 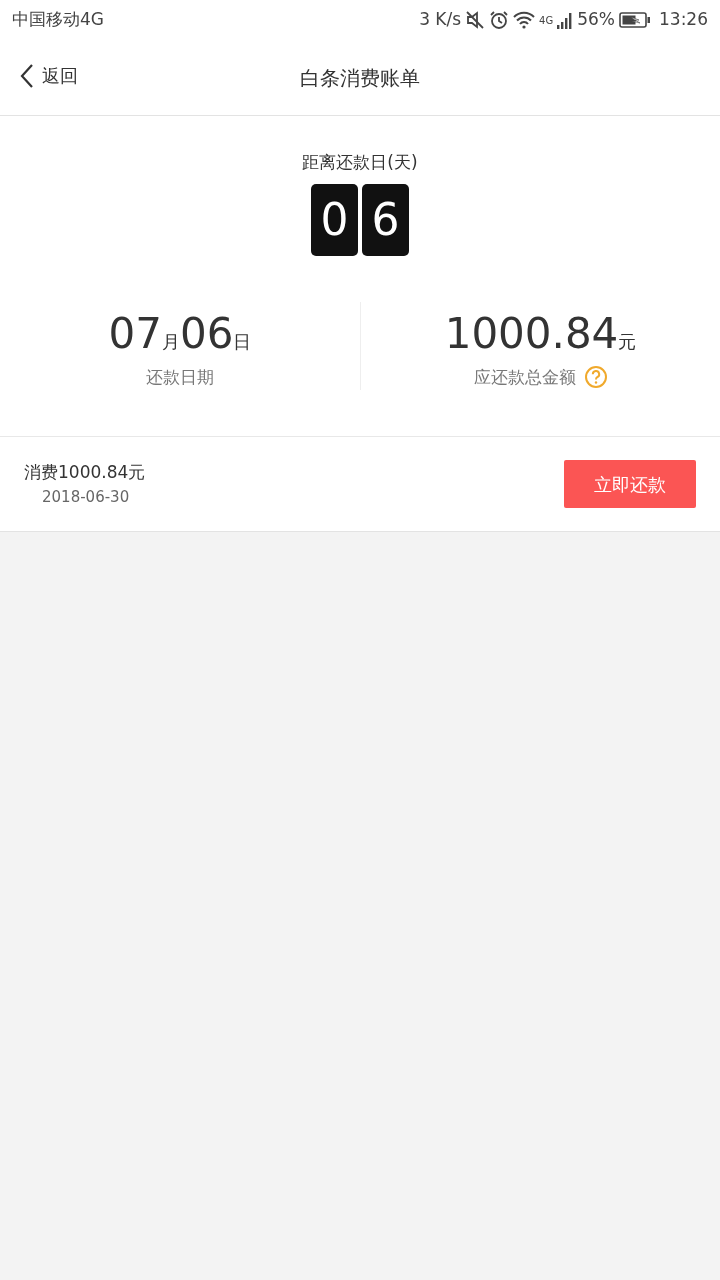 What do you see at coordinates (475, 20) in the screenshot?
I see `mute-icon` at bounding box center [475, 20].